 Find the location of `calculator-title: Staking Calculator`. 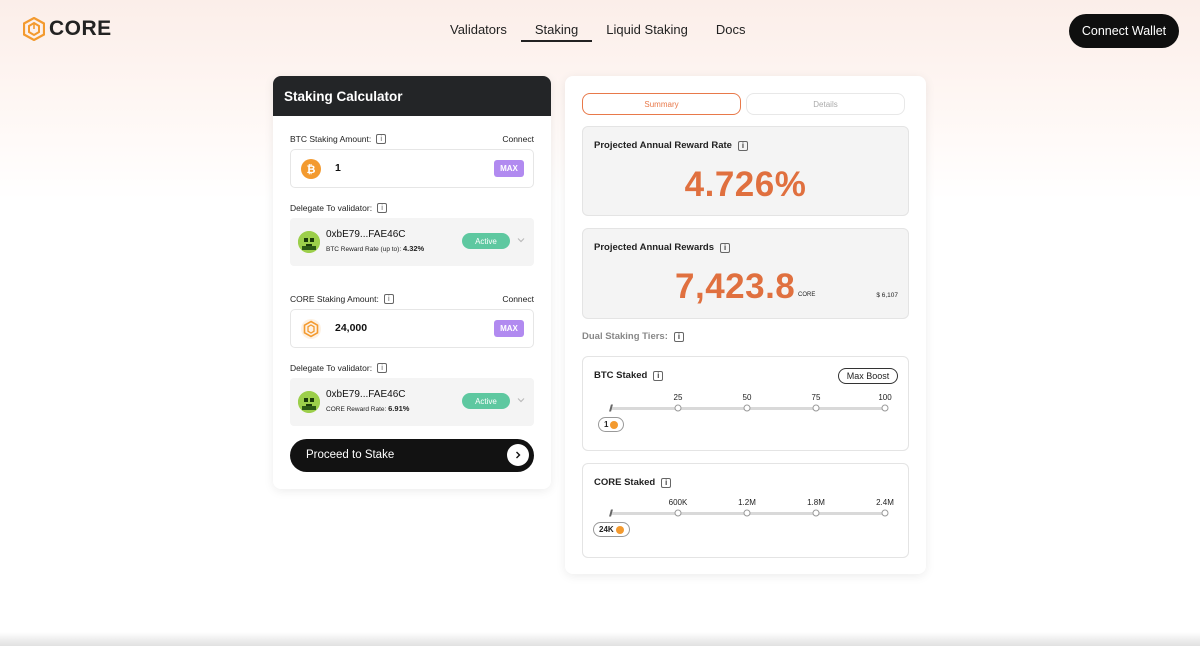

calculator-title: Staking Calculator is located at coordinates (412, 96).